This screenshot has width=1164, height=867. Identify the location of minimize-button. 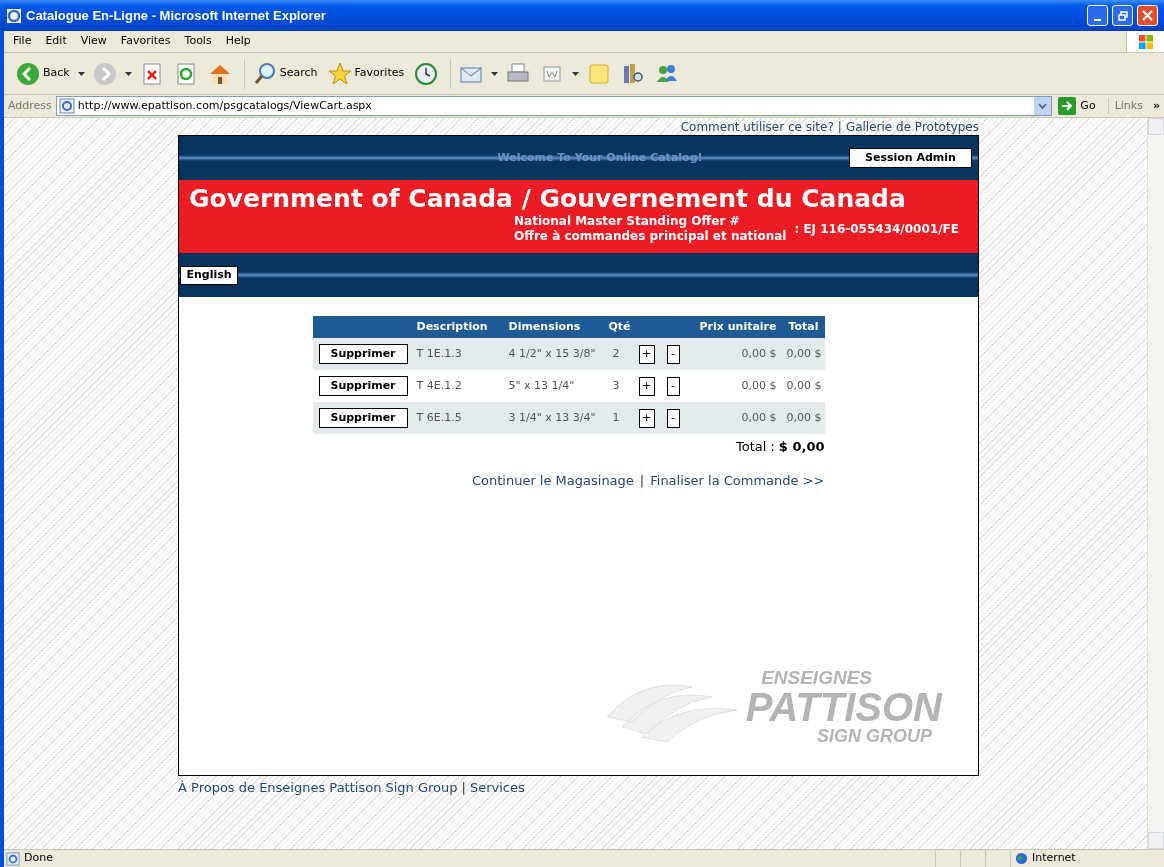
(1097, 15).